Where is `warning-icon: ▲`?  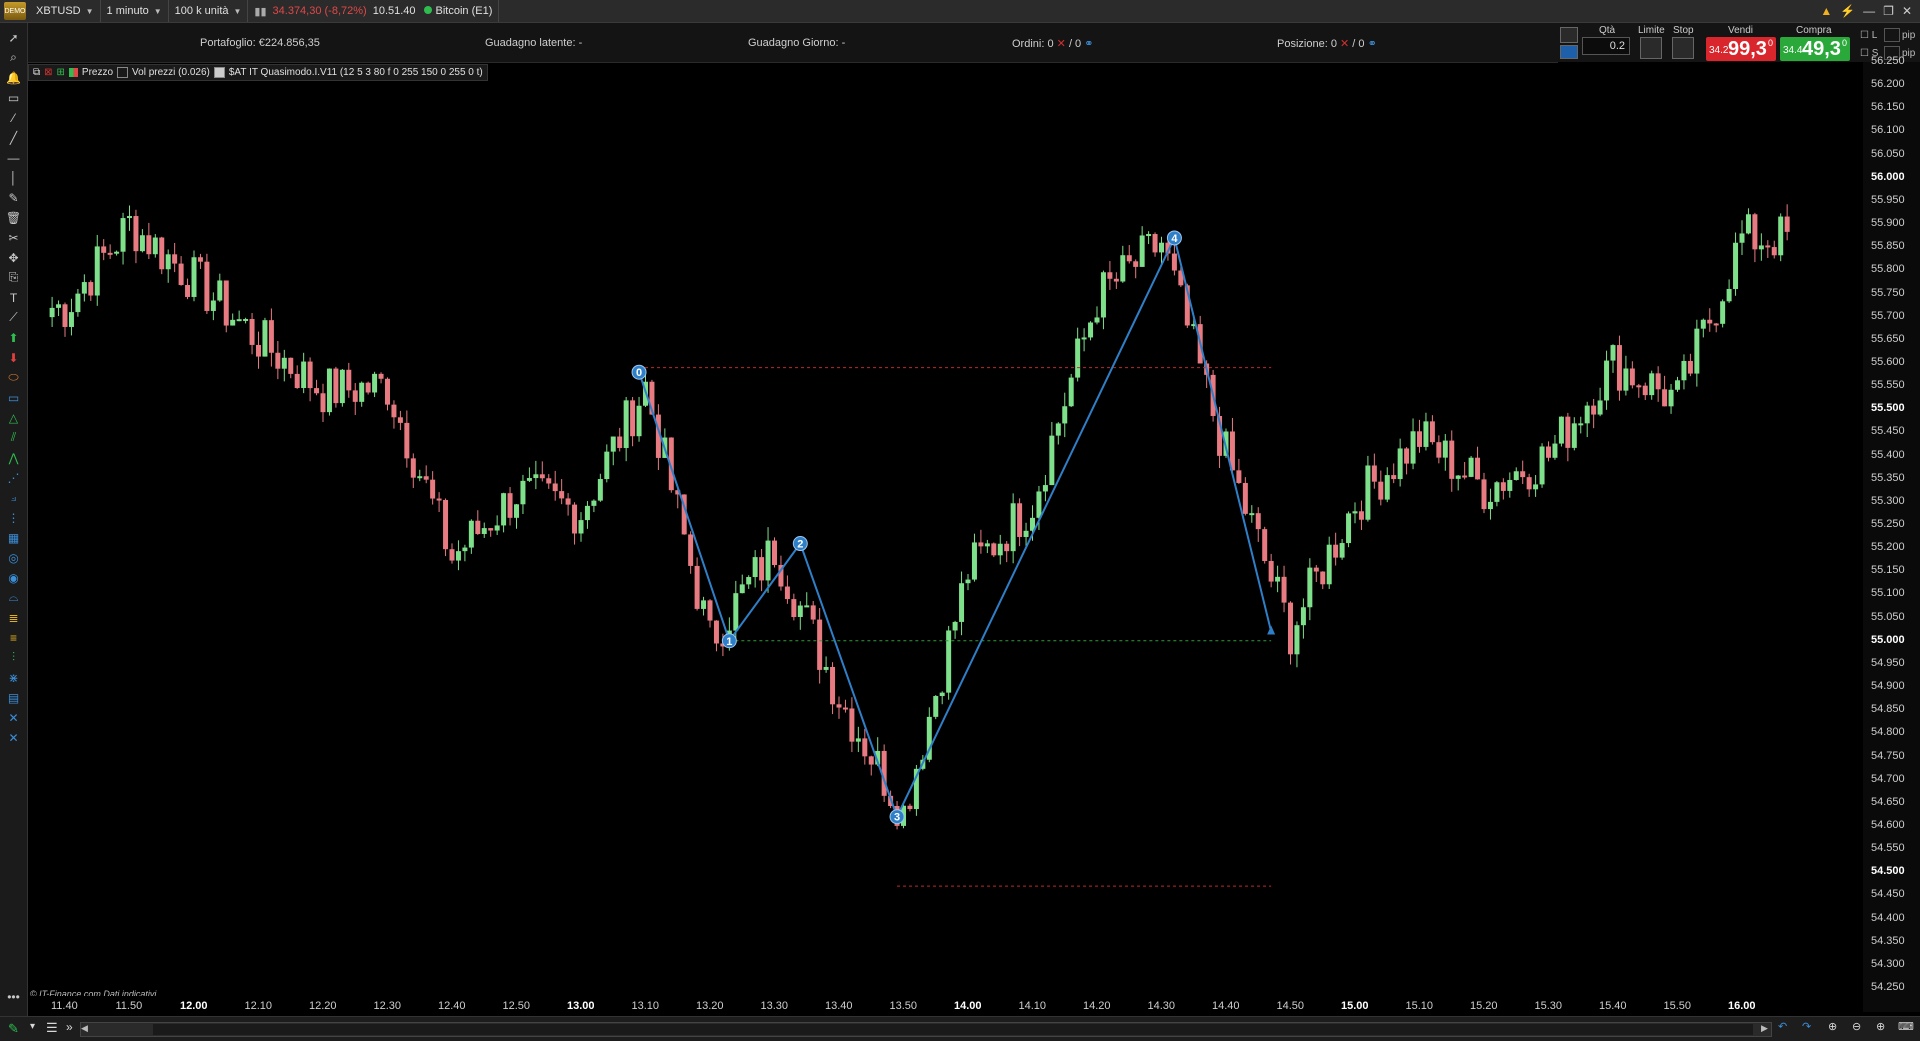 warning-icon: ▲ is located at coordinates (1826, 11).